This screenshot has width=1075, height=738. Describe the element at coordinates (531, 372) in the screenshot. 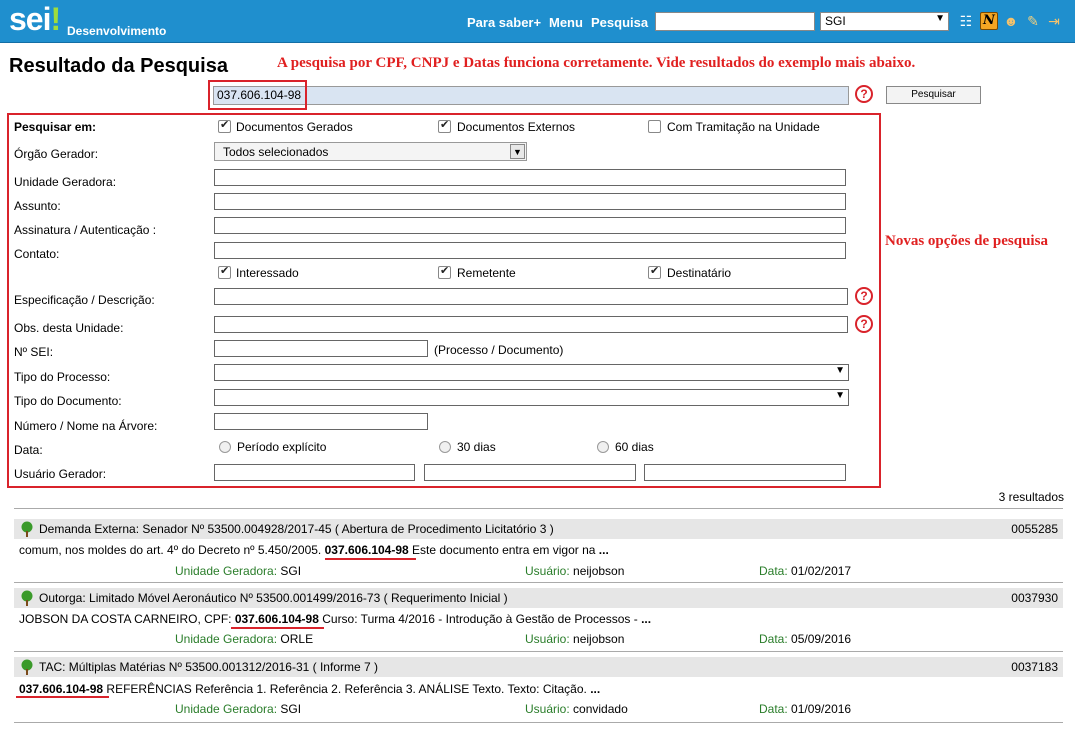

I see `tipo-processo-select: ▼` at that location.